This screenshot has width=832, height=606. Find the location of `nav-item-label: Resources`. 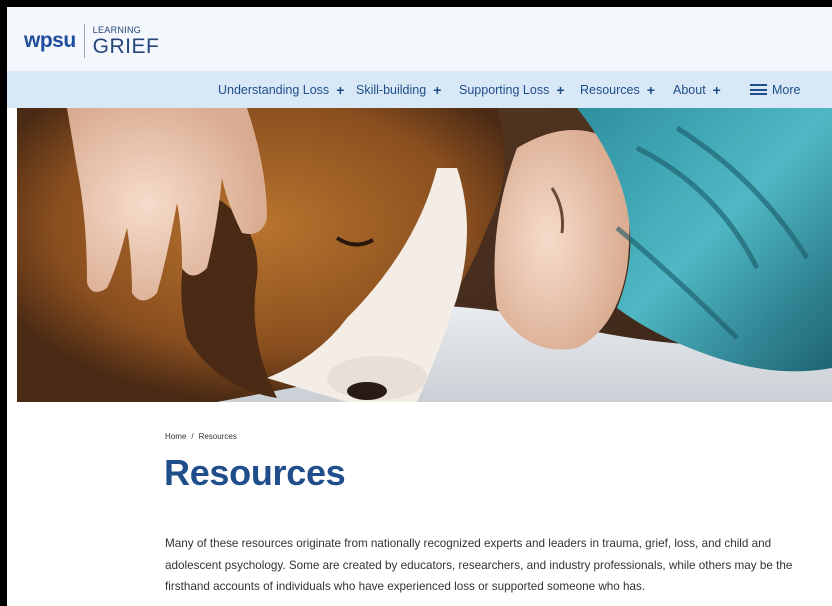

nav-item-label: Resources is located at coordinates (610, 89).